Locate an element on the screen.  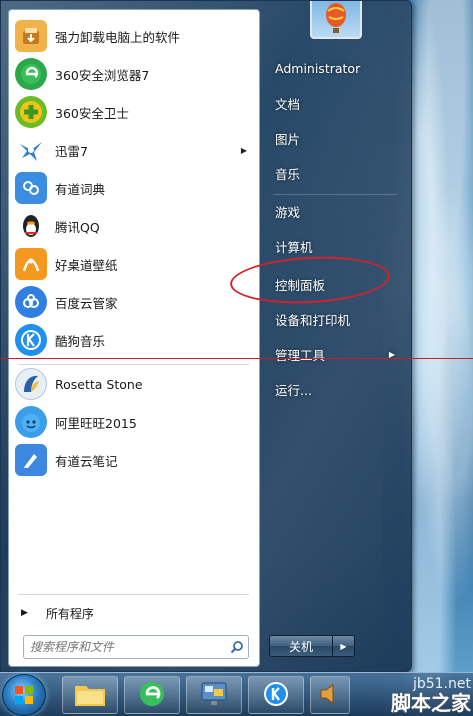
taskbar-volume-button is located at coordinates (330, 695).